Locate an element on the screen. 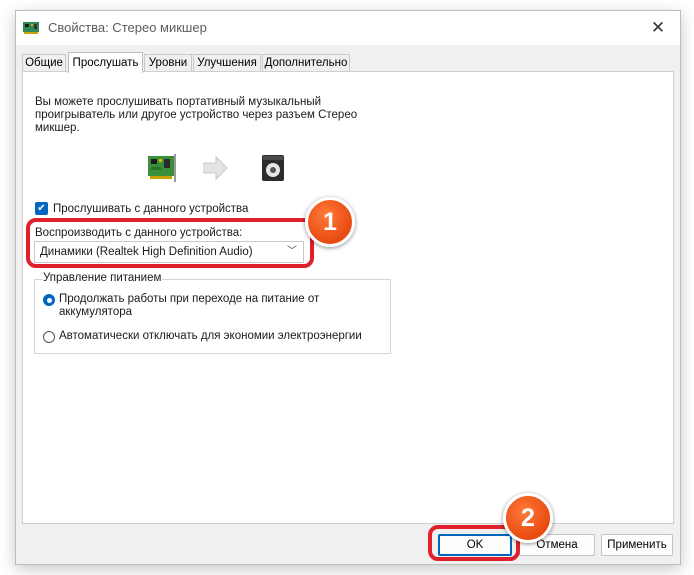  annotation-badge-1: 1 is located at coordinates (330, 222).